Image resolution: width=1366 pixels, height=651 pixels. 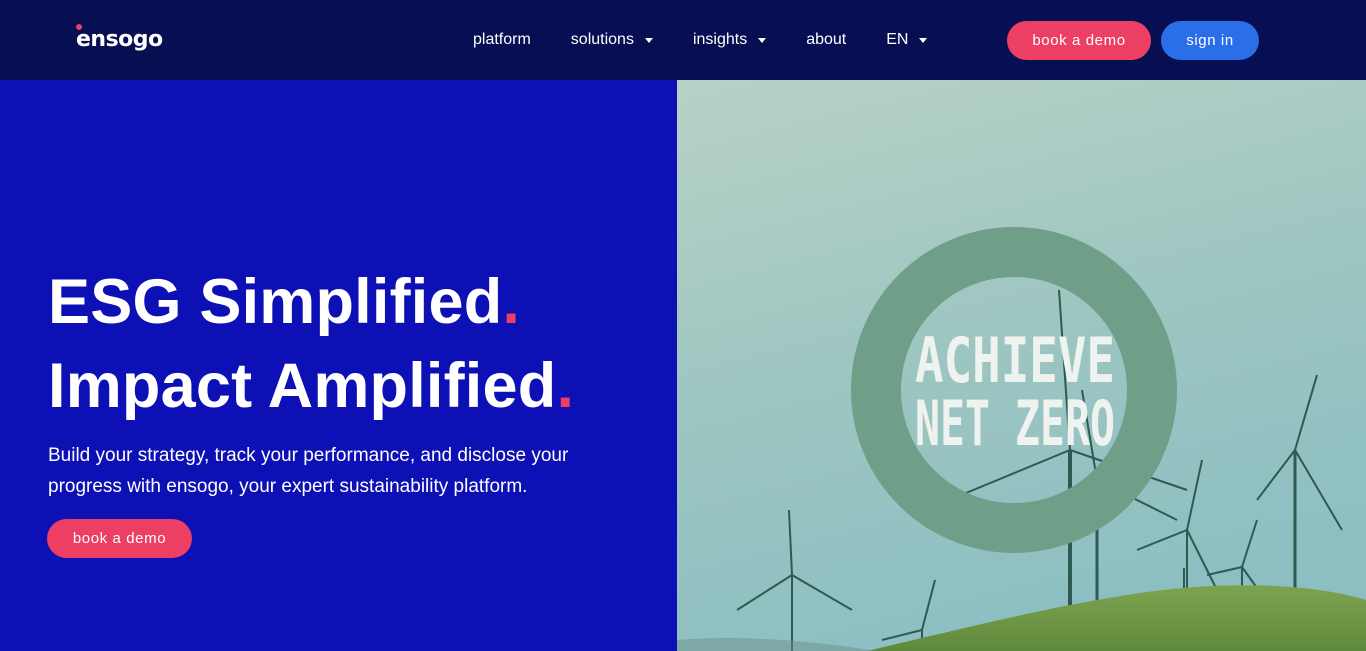 I want to click on headline-text: ESG Simplified, so click(x=275, y=302).